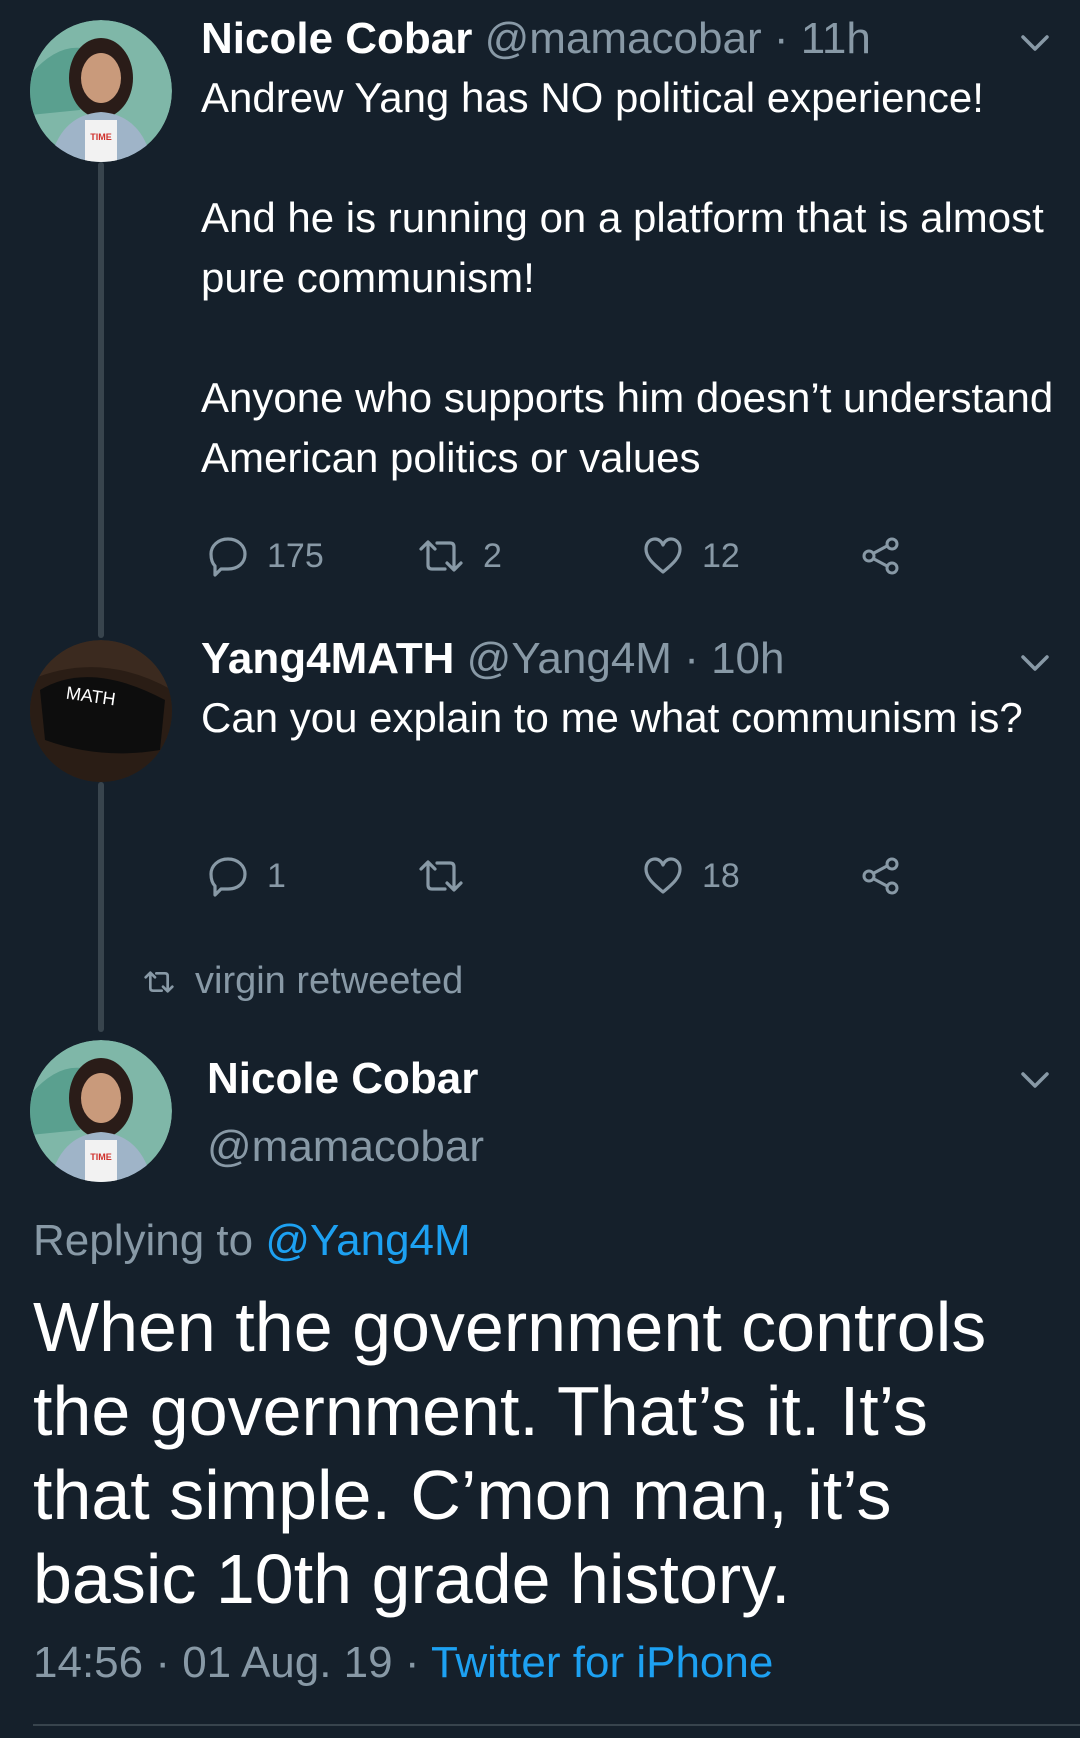  Describe the element at coordinates (721, 555) in the screenshot. I see `like-count: 12` at that location.